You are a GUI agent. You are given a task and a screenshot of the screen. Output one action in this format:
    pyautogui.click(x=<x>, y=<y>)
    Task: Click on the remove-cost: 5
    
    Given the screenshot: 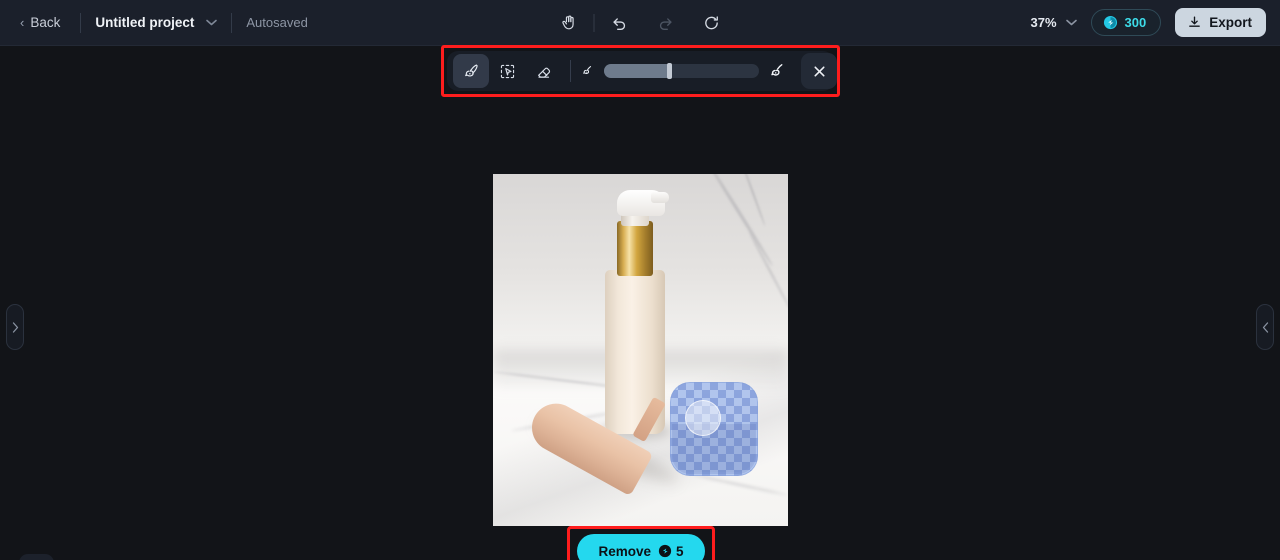 What is the action you would take?
    pyautogui.click(x=671, y=551)
    